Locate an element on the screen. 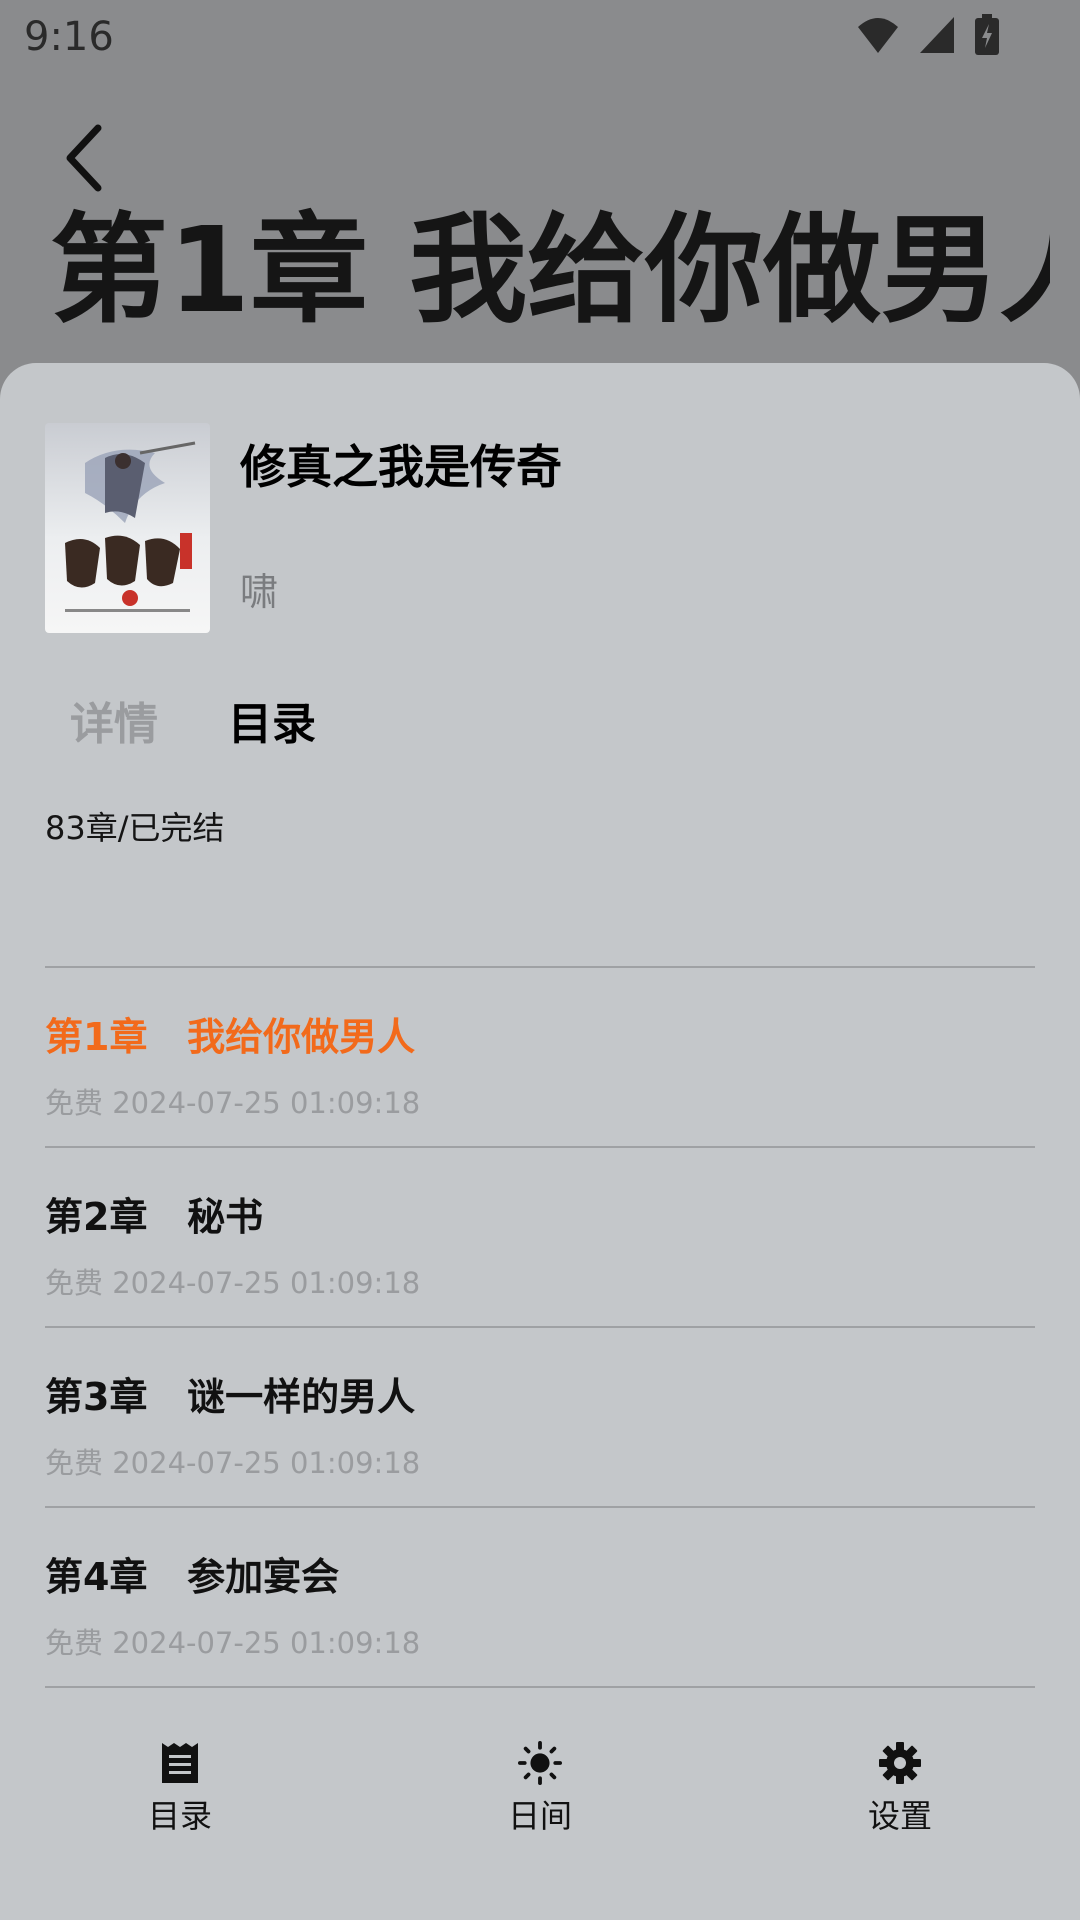 The height and width of the screenshot is (1920, 1080). toc-icon is located at coordinates (180, 1763).